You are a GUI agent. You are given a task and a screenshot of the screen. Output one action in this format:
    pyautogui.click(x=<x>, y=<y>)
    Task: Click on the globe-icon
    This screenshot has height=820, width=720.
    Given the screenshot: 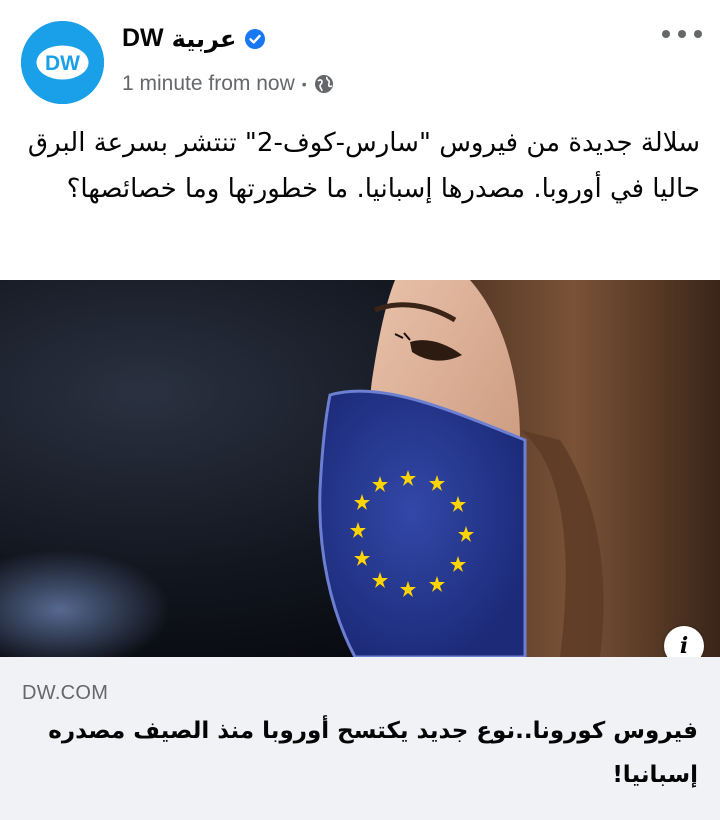 What is the action you would take?
    pyautogui.click(x=324, y=84)
    